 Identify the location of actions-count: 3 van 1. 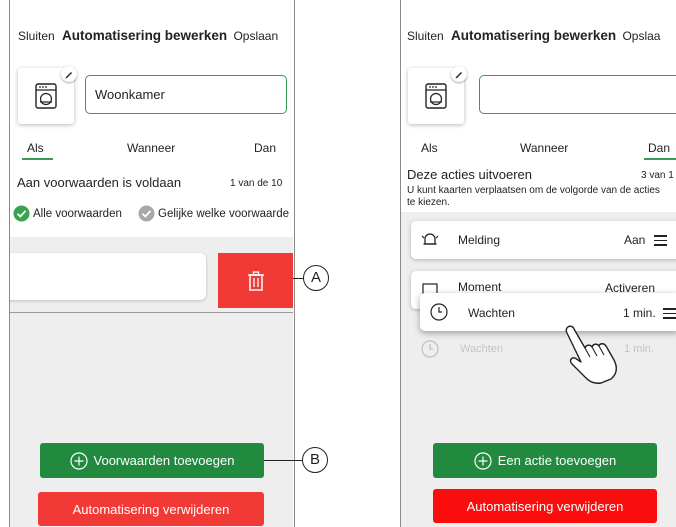
(657, 175).